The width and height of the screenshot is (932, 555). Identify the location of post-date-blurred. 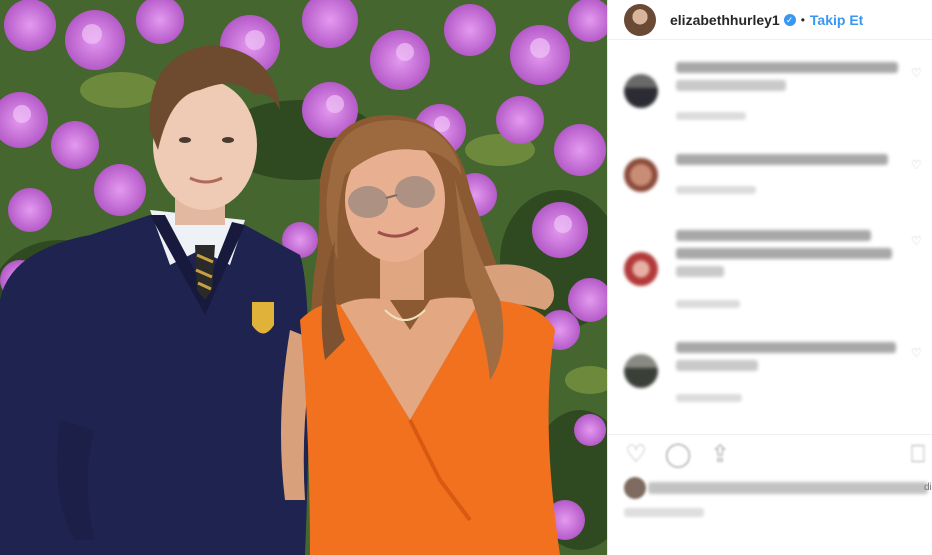
(664, 512).